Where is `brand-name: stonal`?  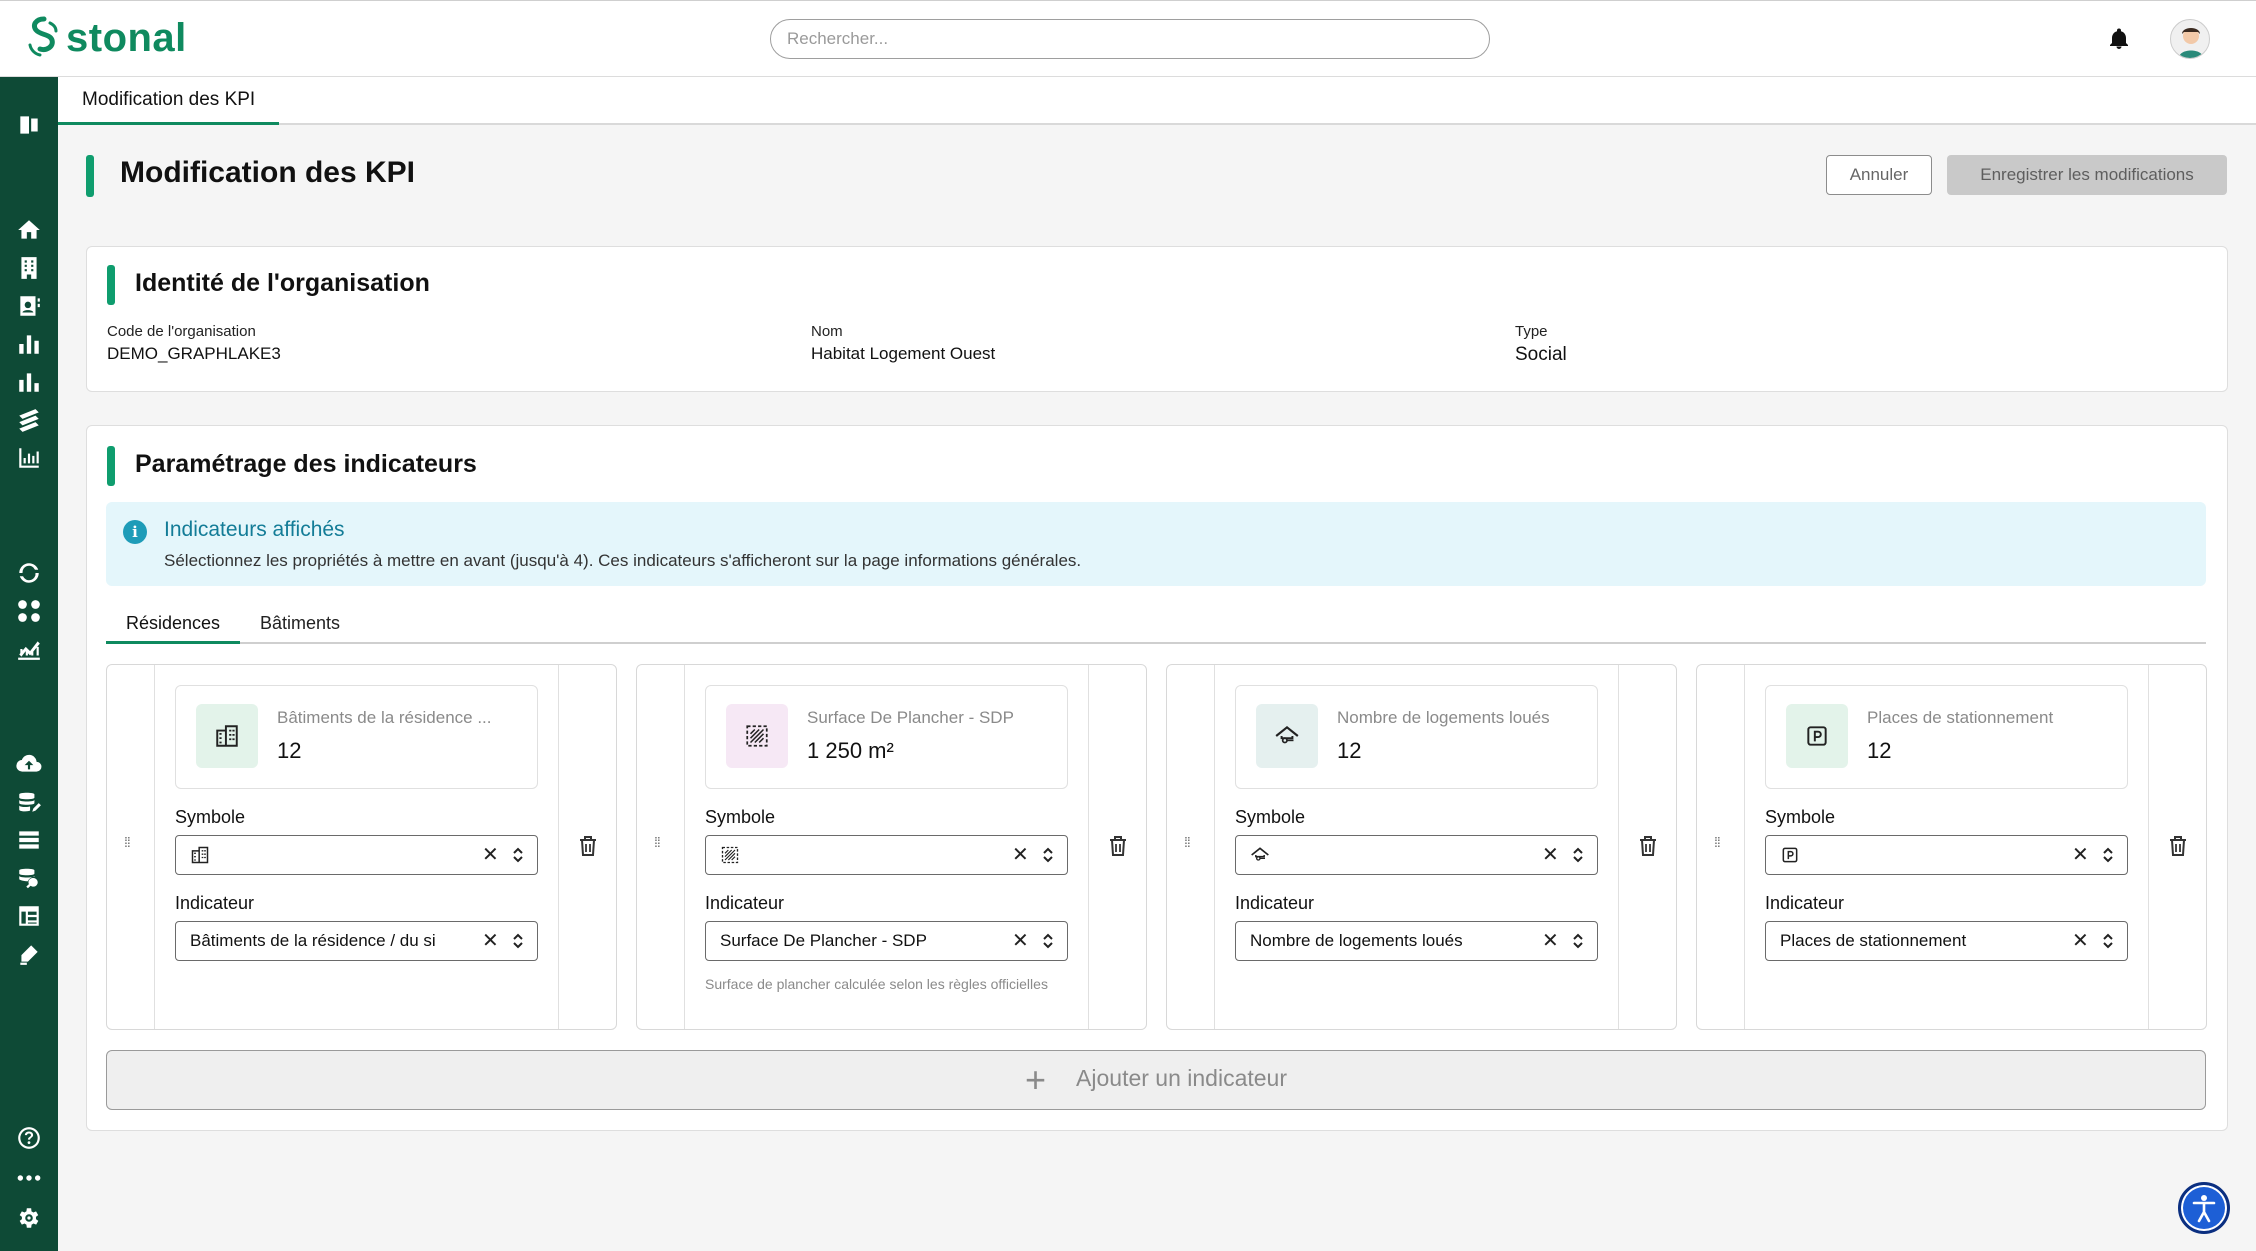 brand-name: stonal is located at coordinates (126, 37).